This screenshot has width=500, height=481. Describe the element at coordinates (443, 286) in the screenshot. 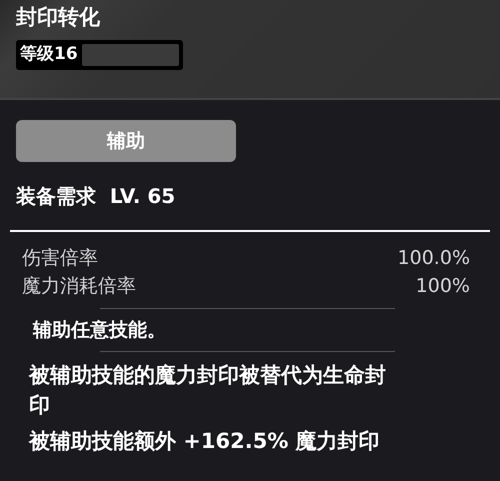

I see `stat-value: 100%` at that location.